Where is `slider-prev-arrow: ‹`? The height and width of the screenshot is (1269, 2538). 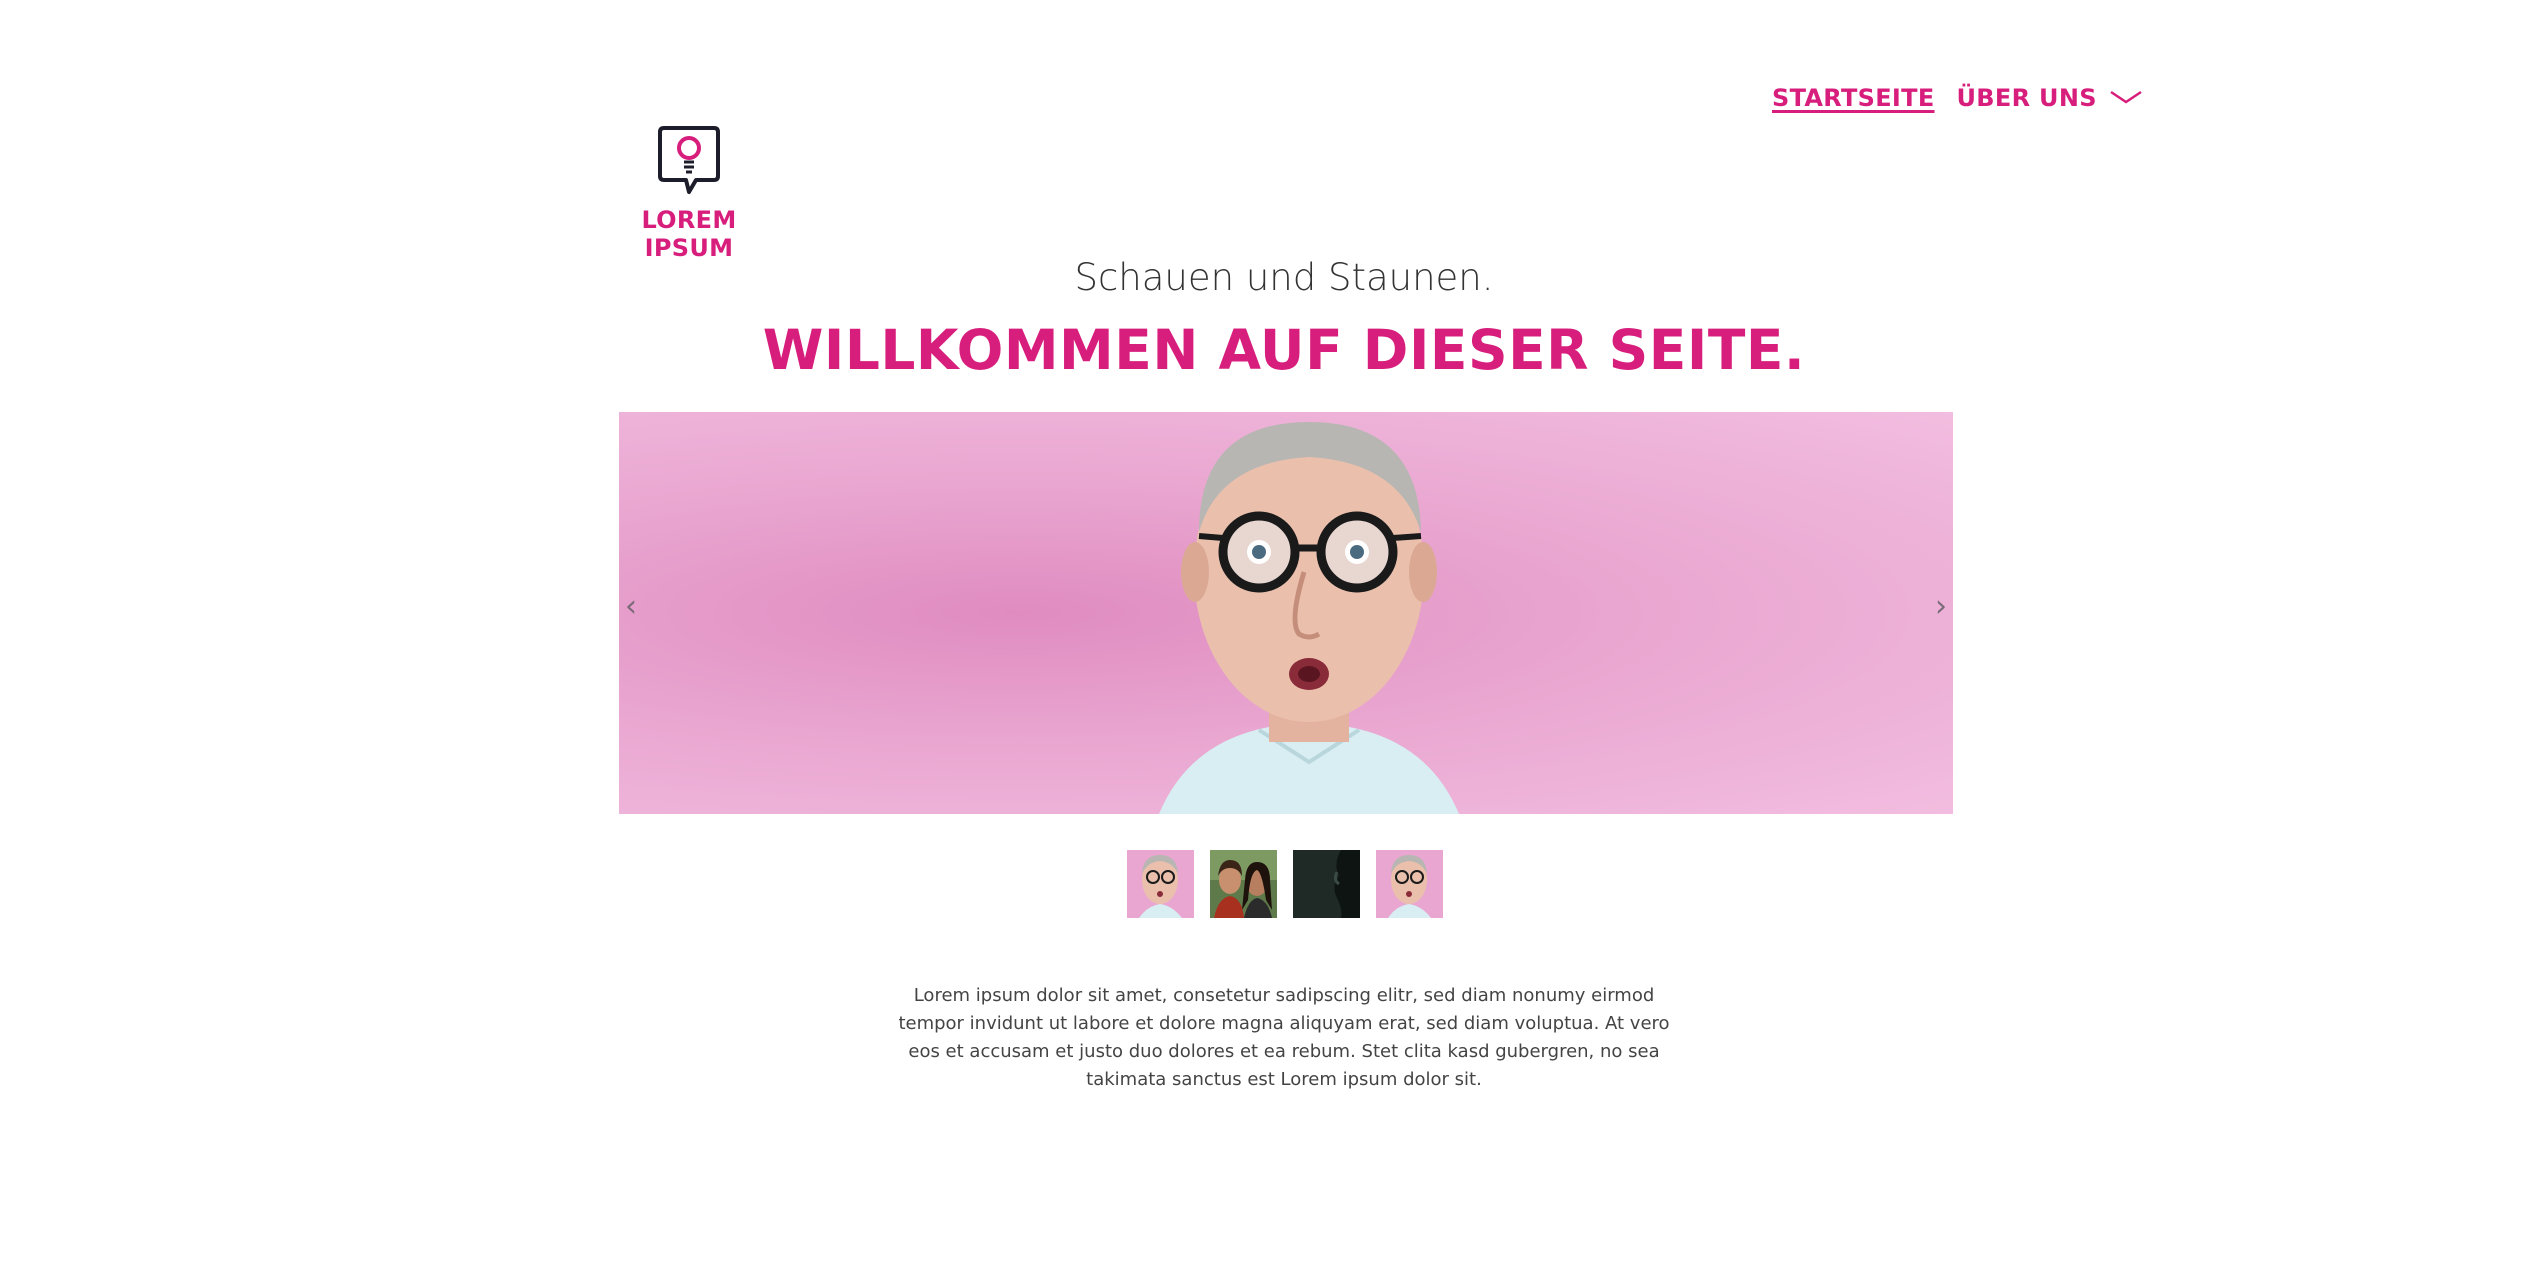
slider-prev-arrow: ‹ is located at coordinates (631, 607).